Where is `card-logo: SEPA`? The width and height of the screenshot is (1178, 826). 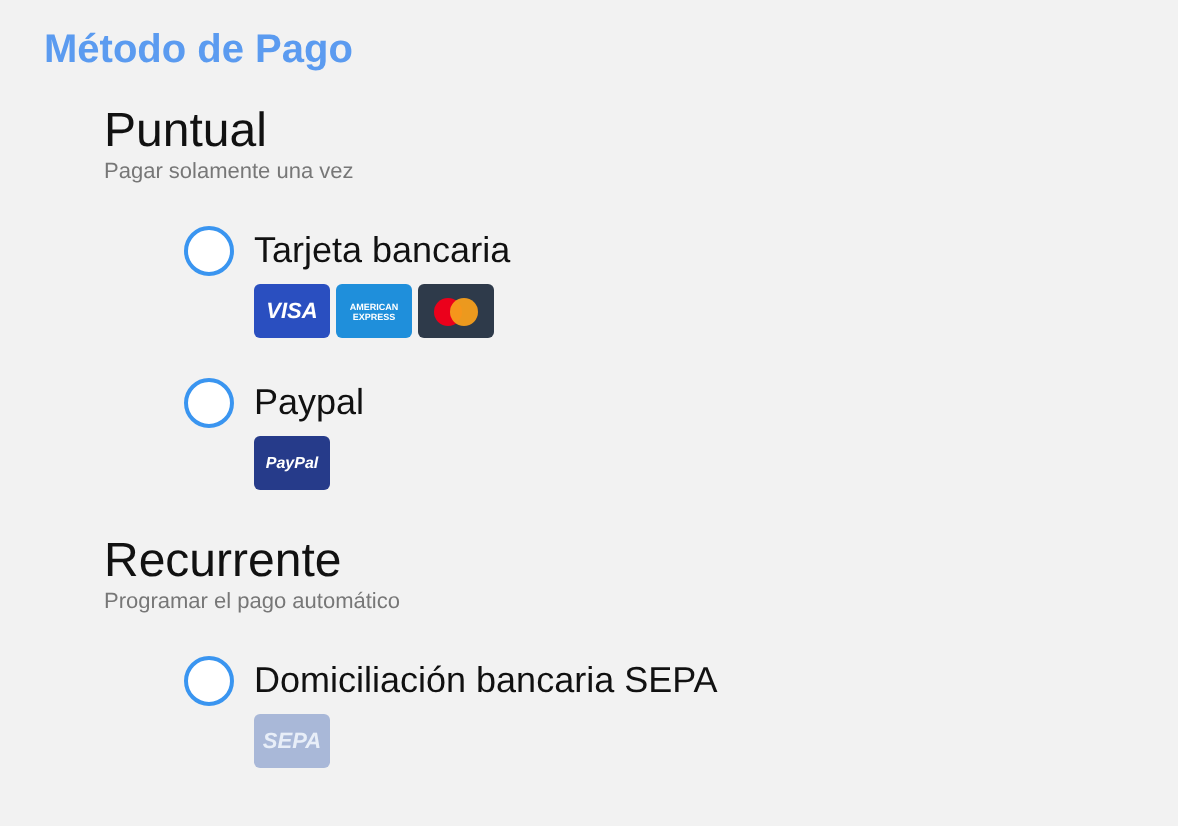
card-logo: SEPA is located at coordinates (292, 741).